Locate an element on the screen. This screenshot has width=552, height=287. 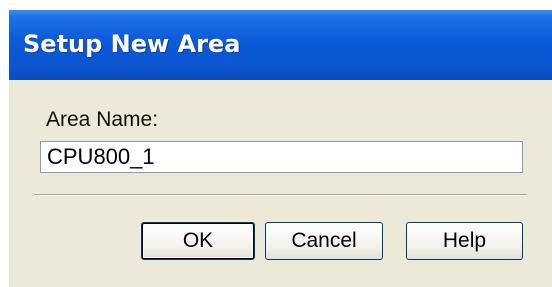
help-button: Help is located at coordinates (464, 241).